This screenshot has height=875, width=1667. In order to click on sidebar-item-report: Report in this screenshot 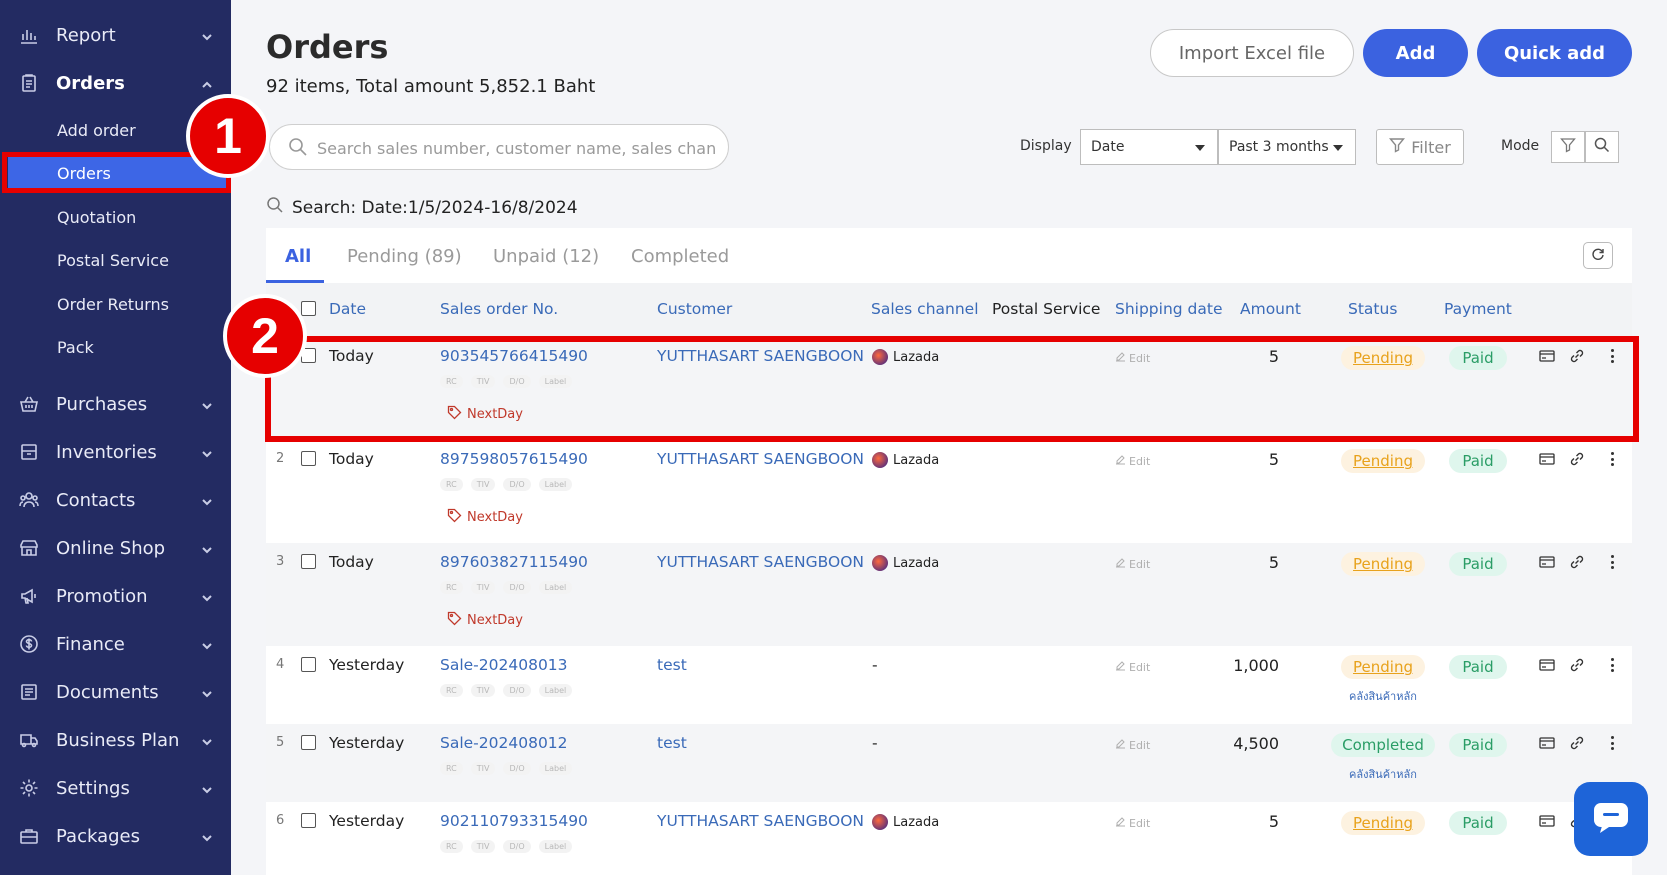, I will do `click(115, 35)`.